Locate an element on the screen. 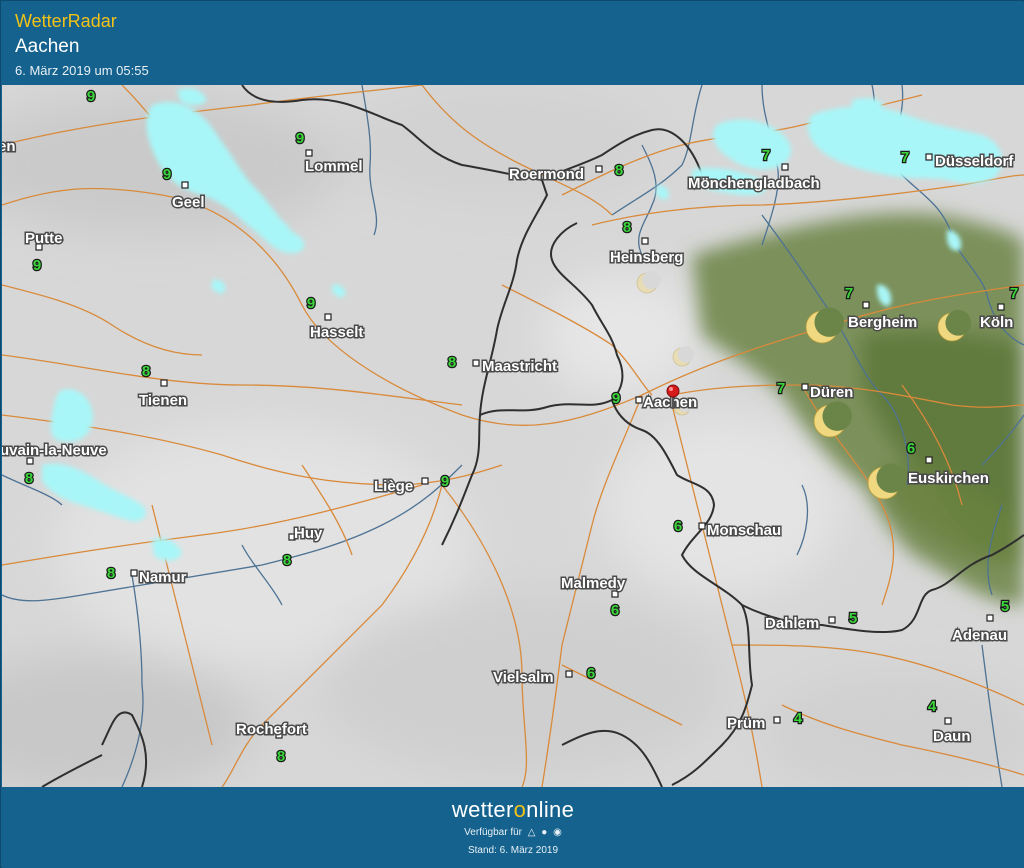  city-label: Prüm is located at coordinates (746, 723).